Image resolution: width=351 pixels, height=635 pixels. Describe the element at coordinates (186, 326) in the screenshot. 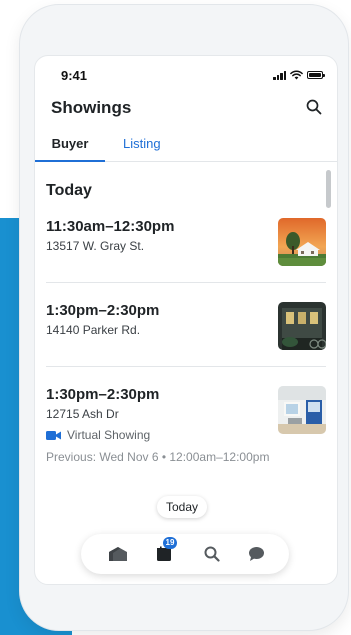

I see `showing-item: 1:30pm–2:30pm 14140 Parker Rd.` at that location.